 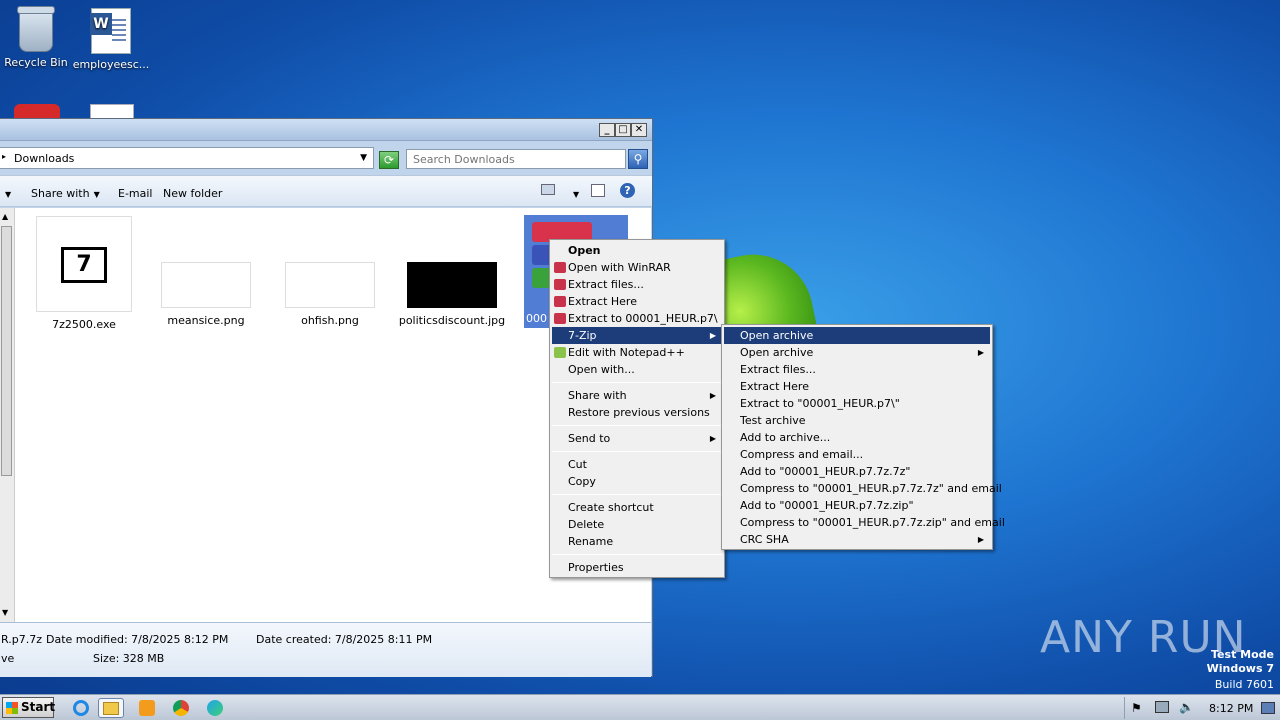 I want to click on search-box, so click(x=516, y=159).